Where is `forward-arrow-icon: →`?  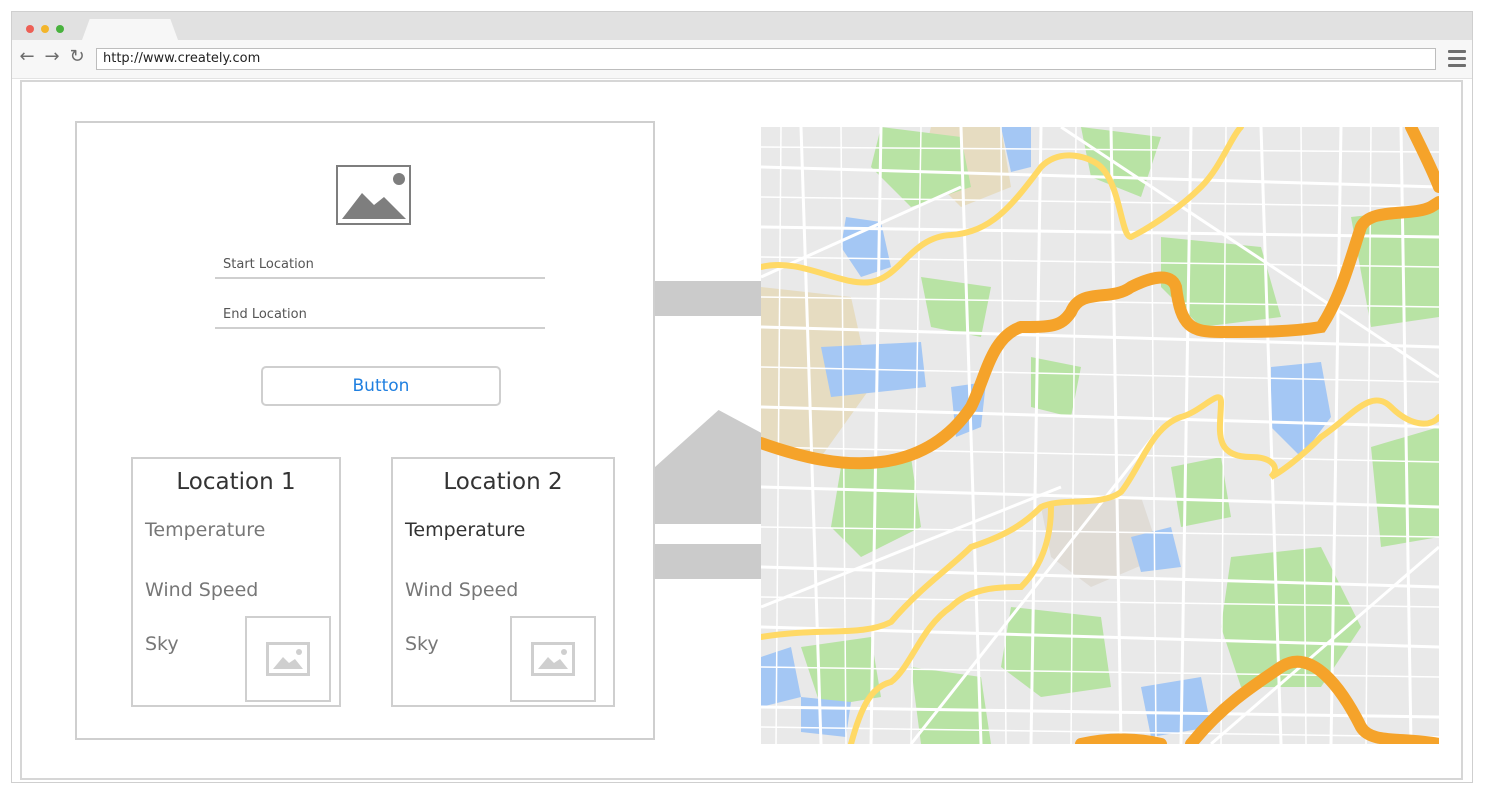
forward-arrow-icon: → is located at coordinates (52, 57).